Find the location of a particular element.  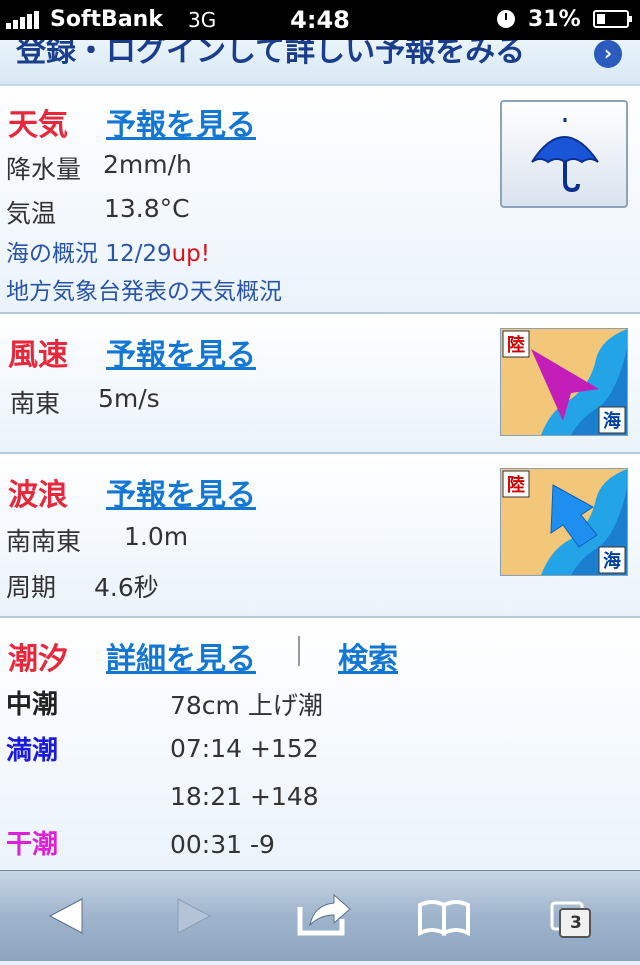

wind-forecast-link: 予報を見る is located at coordinates (181, 352).